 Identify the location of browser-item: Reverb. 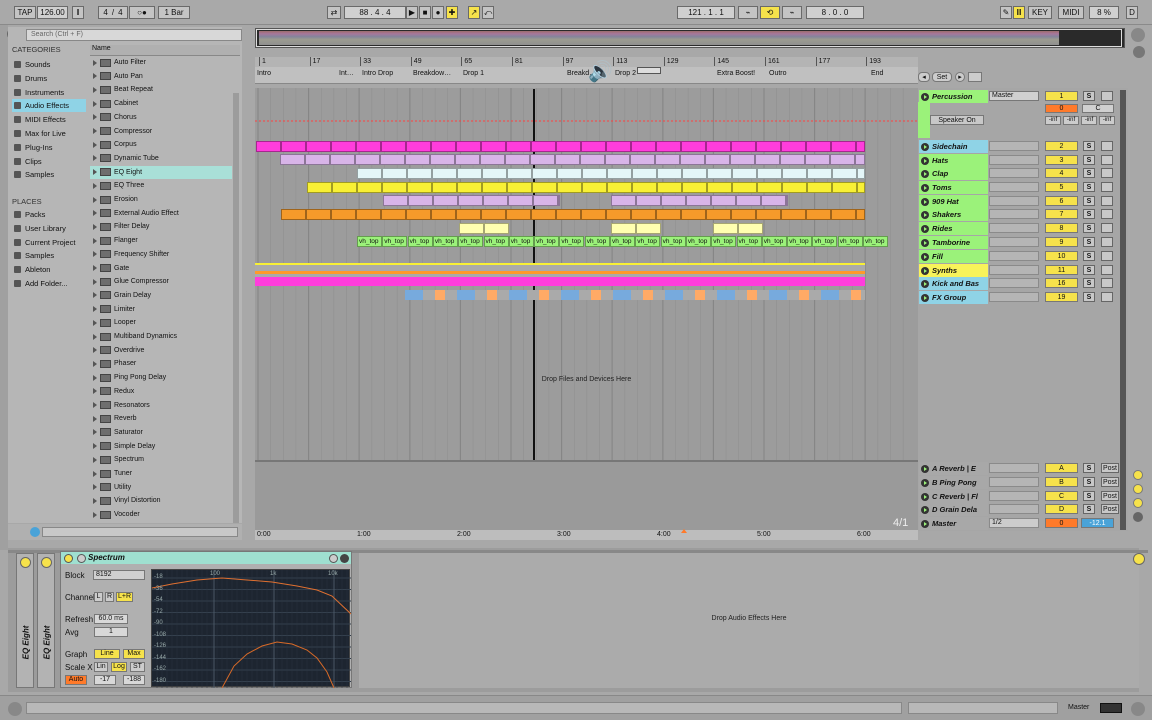
(161, 418).